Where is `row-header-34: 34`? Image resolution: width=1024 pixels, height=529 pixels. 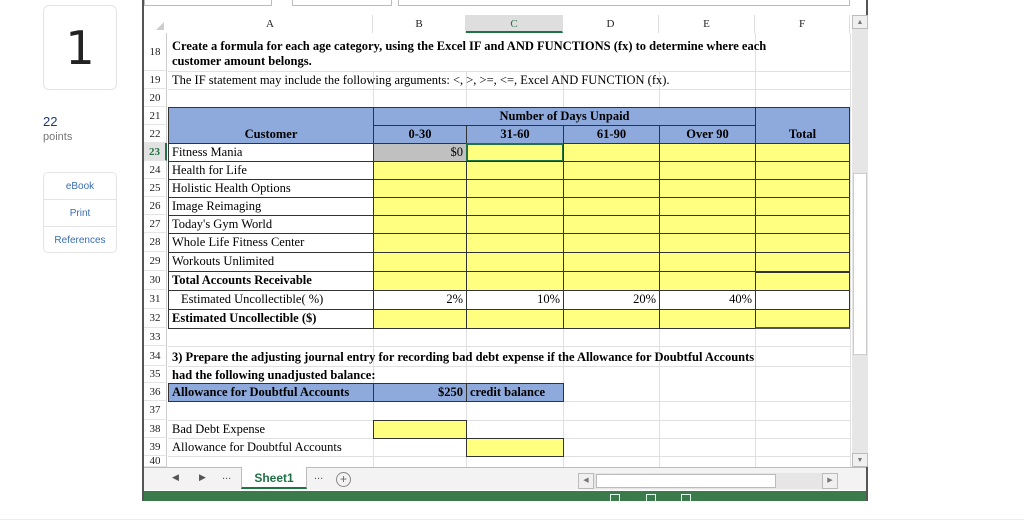 row-header-34: 34 is located at coordinates (155, 356).